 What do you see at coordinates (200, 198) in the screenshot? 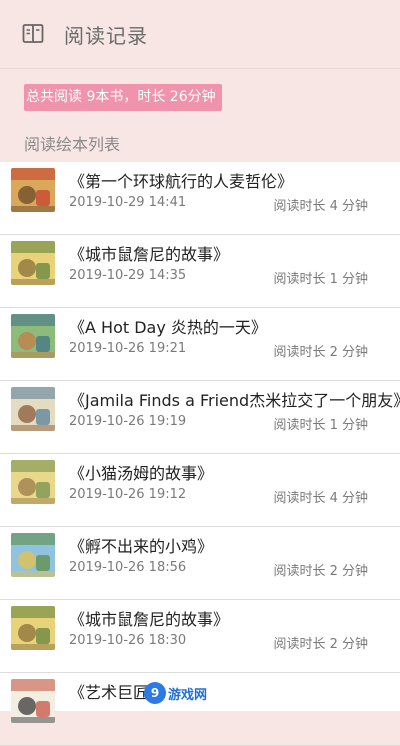
I see `book-list-item: 《第一个环球航行的人麦哲伦》 2019-10-29 14:41 阅读时长 4 分钟` at bounding box center [200, 198].